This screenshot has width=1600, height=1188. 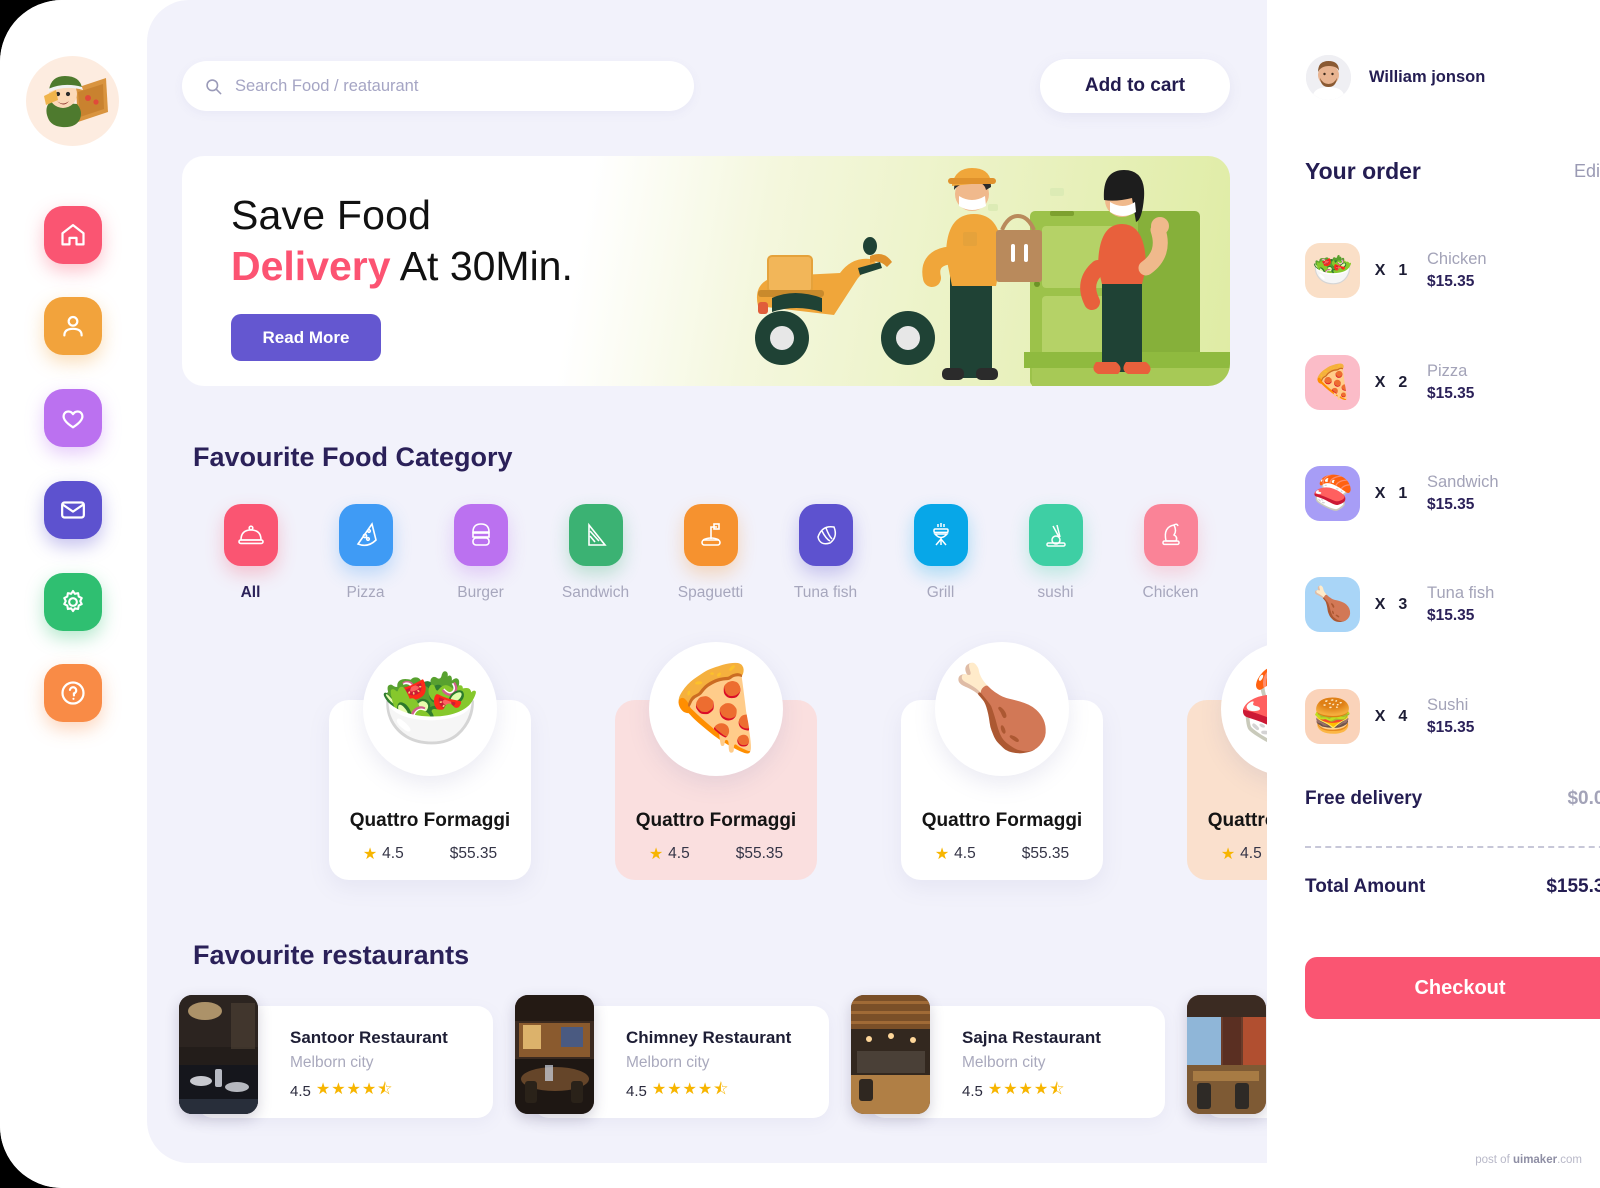 I want to click on sidebar-item-favourites, so click(x=73, y=418).